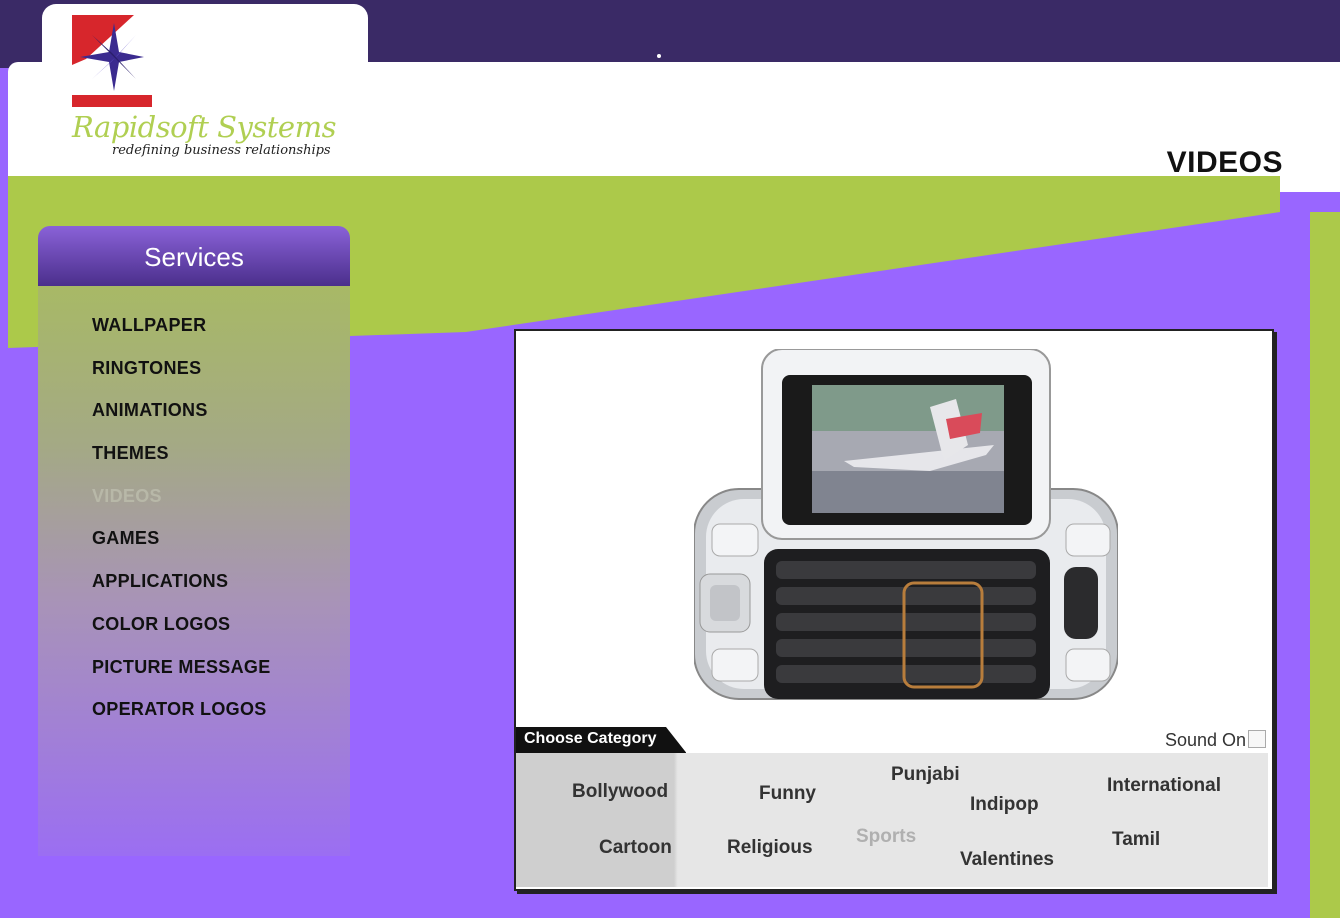 The image size is (1340, 918). I want to click on decor-dot, so click(659, 56).